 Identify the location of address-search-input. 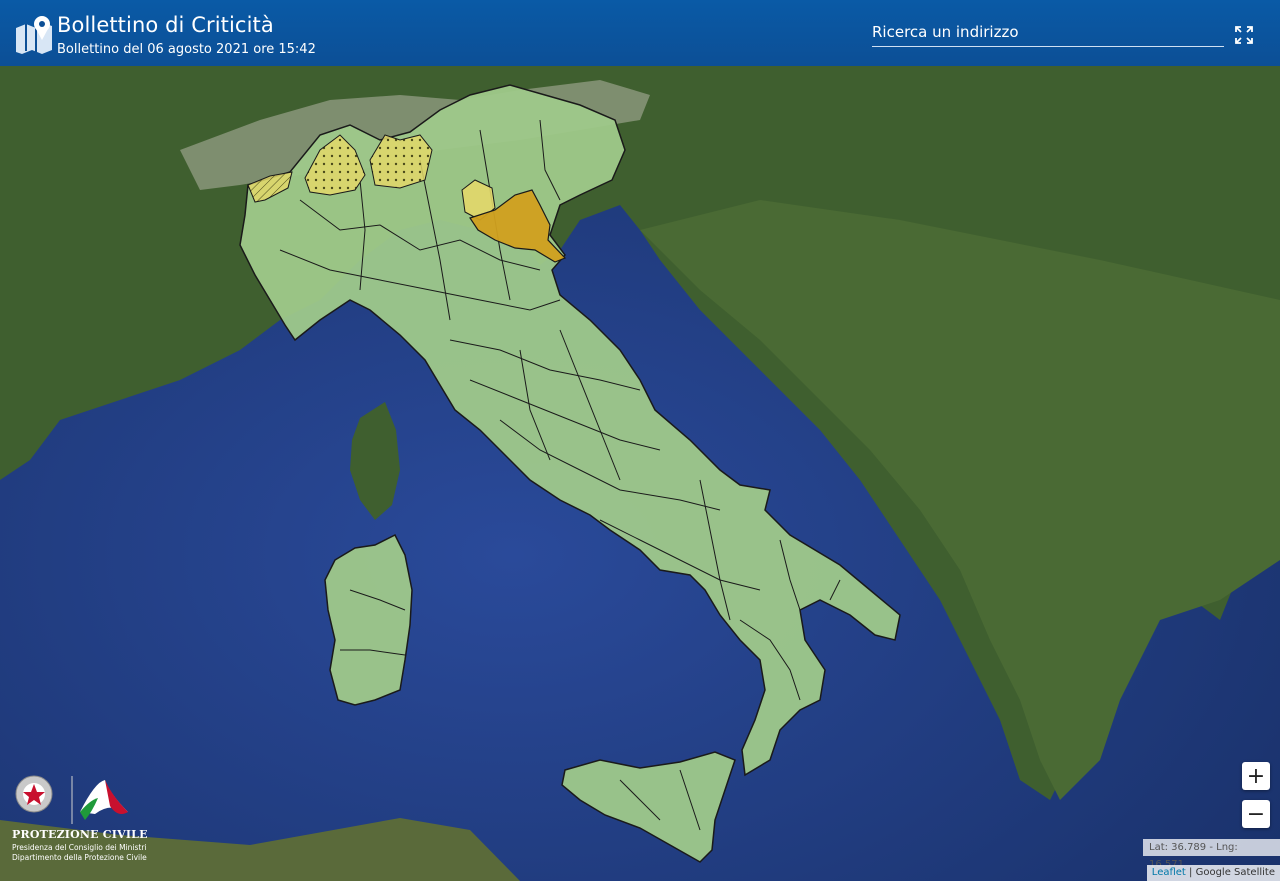
(1047, 32).